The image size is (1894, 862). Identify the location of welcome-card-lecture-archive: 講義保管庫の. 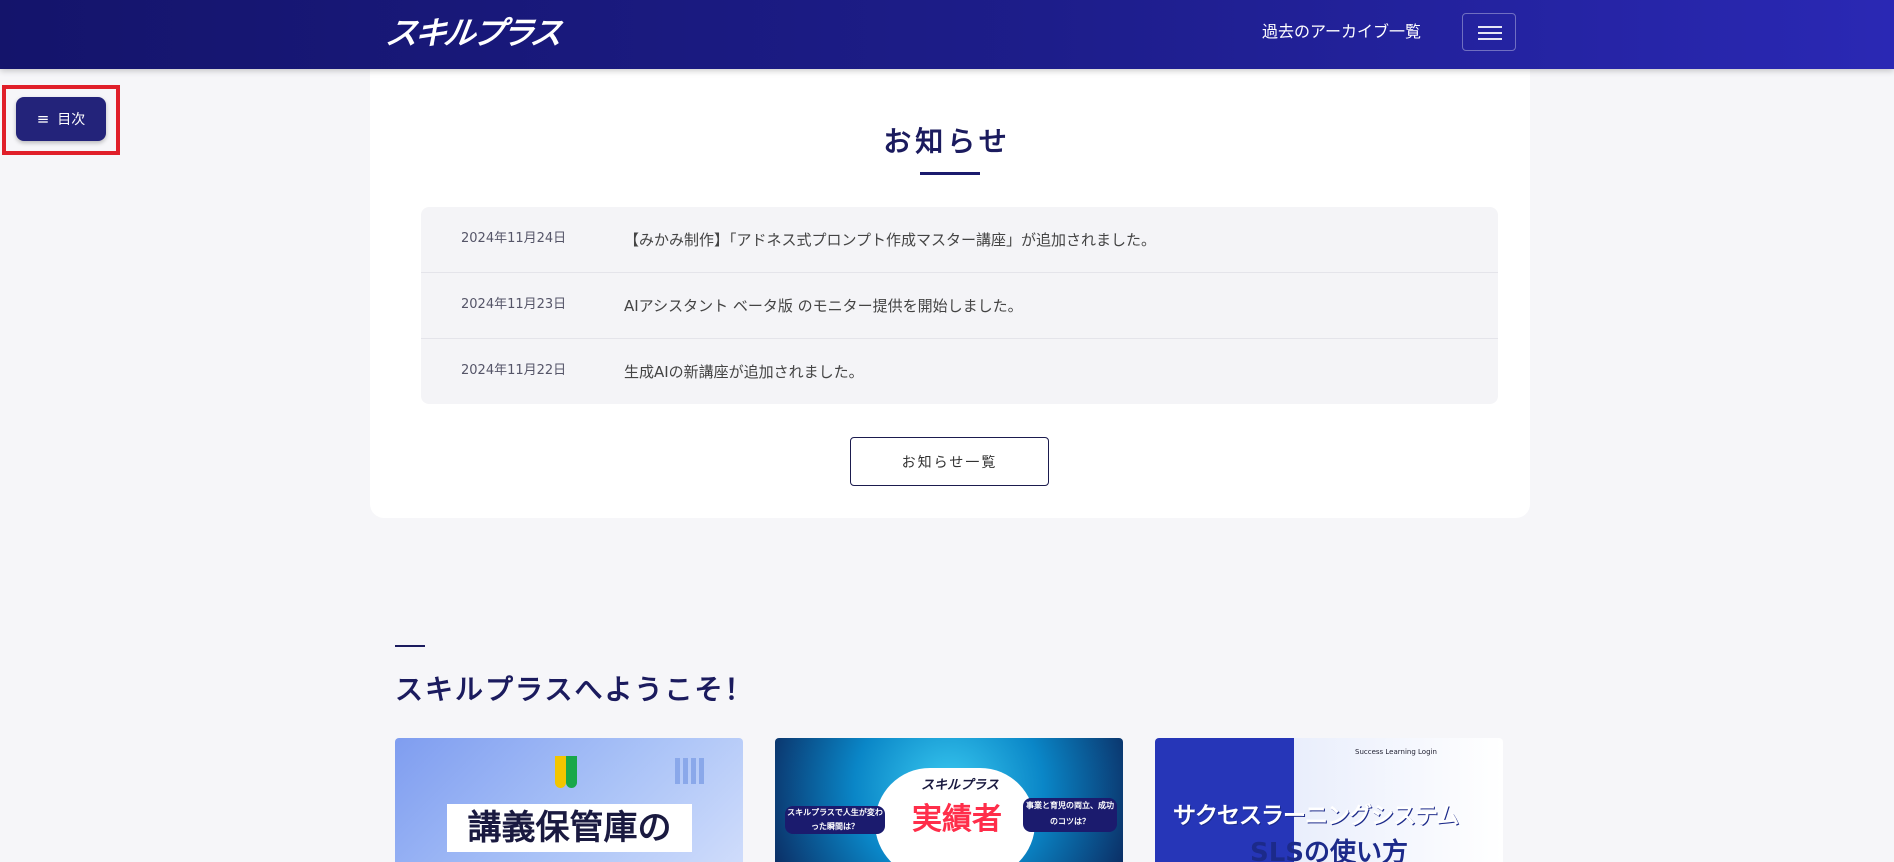
(569, 800).